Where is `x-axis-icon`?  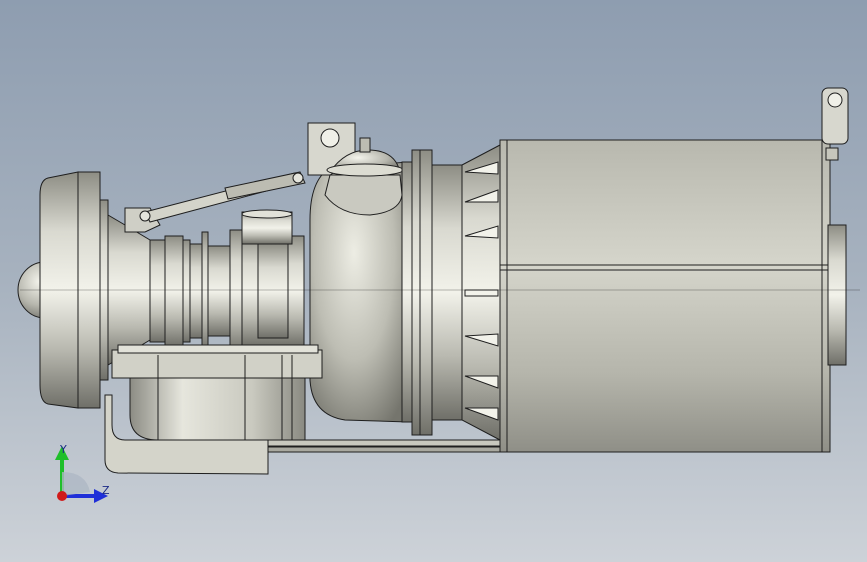
x-axis-icon is located at coordinates (62, 496).